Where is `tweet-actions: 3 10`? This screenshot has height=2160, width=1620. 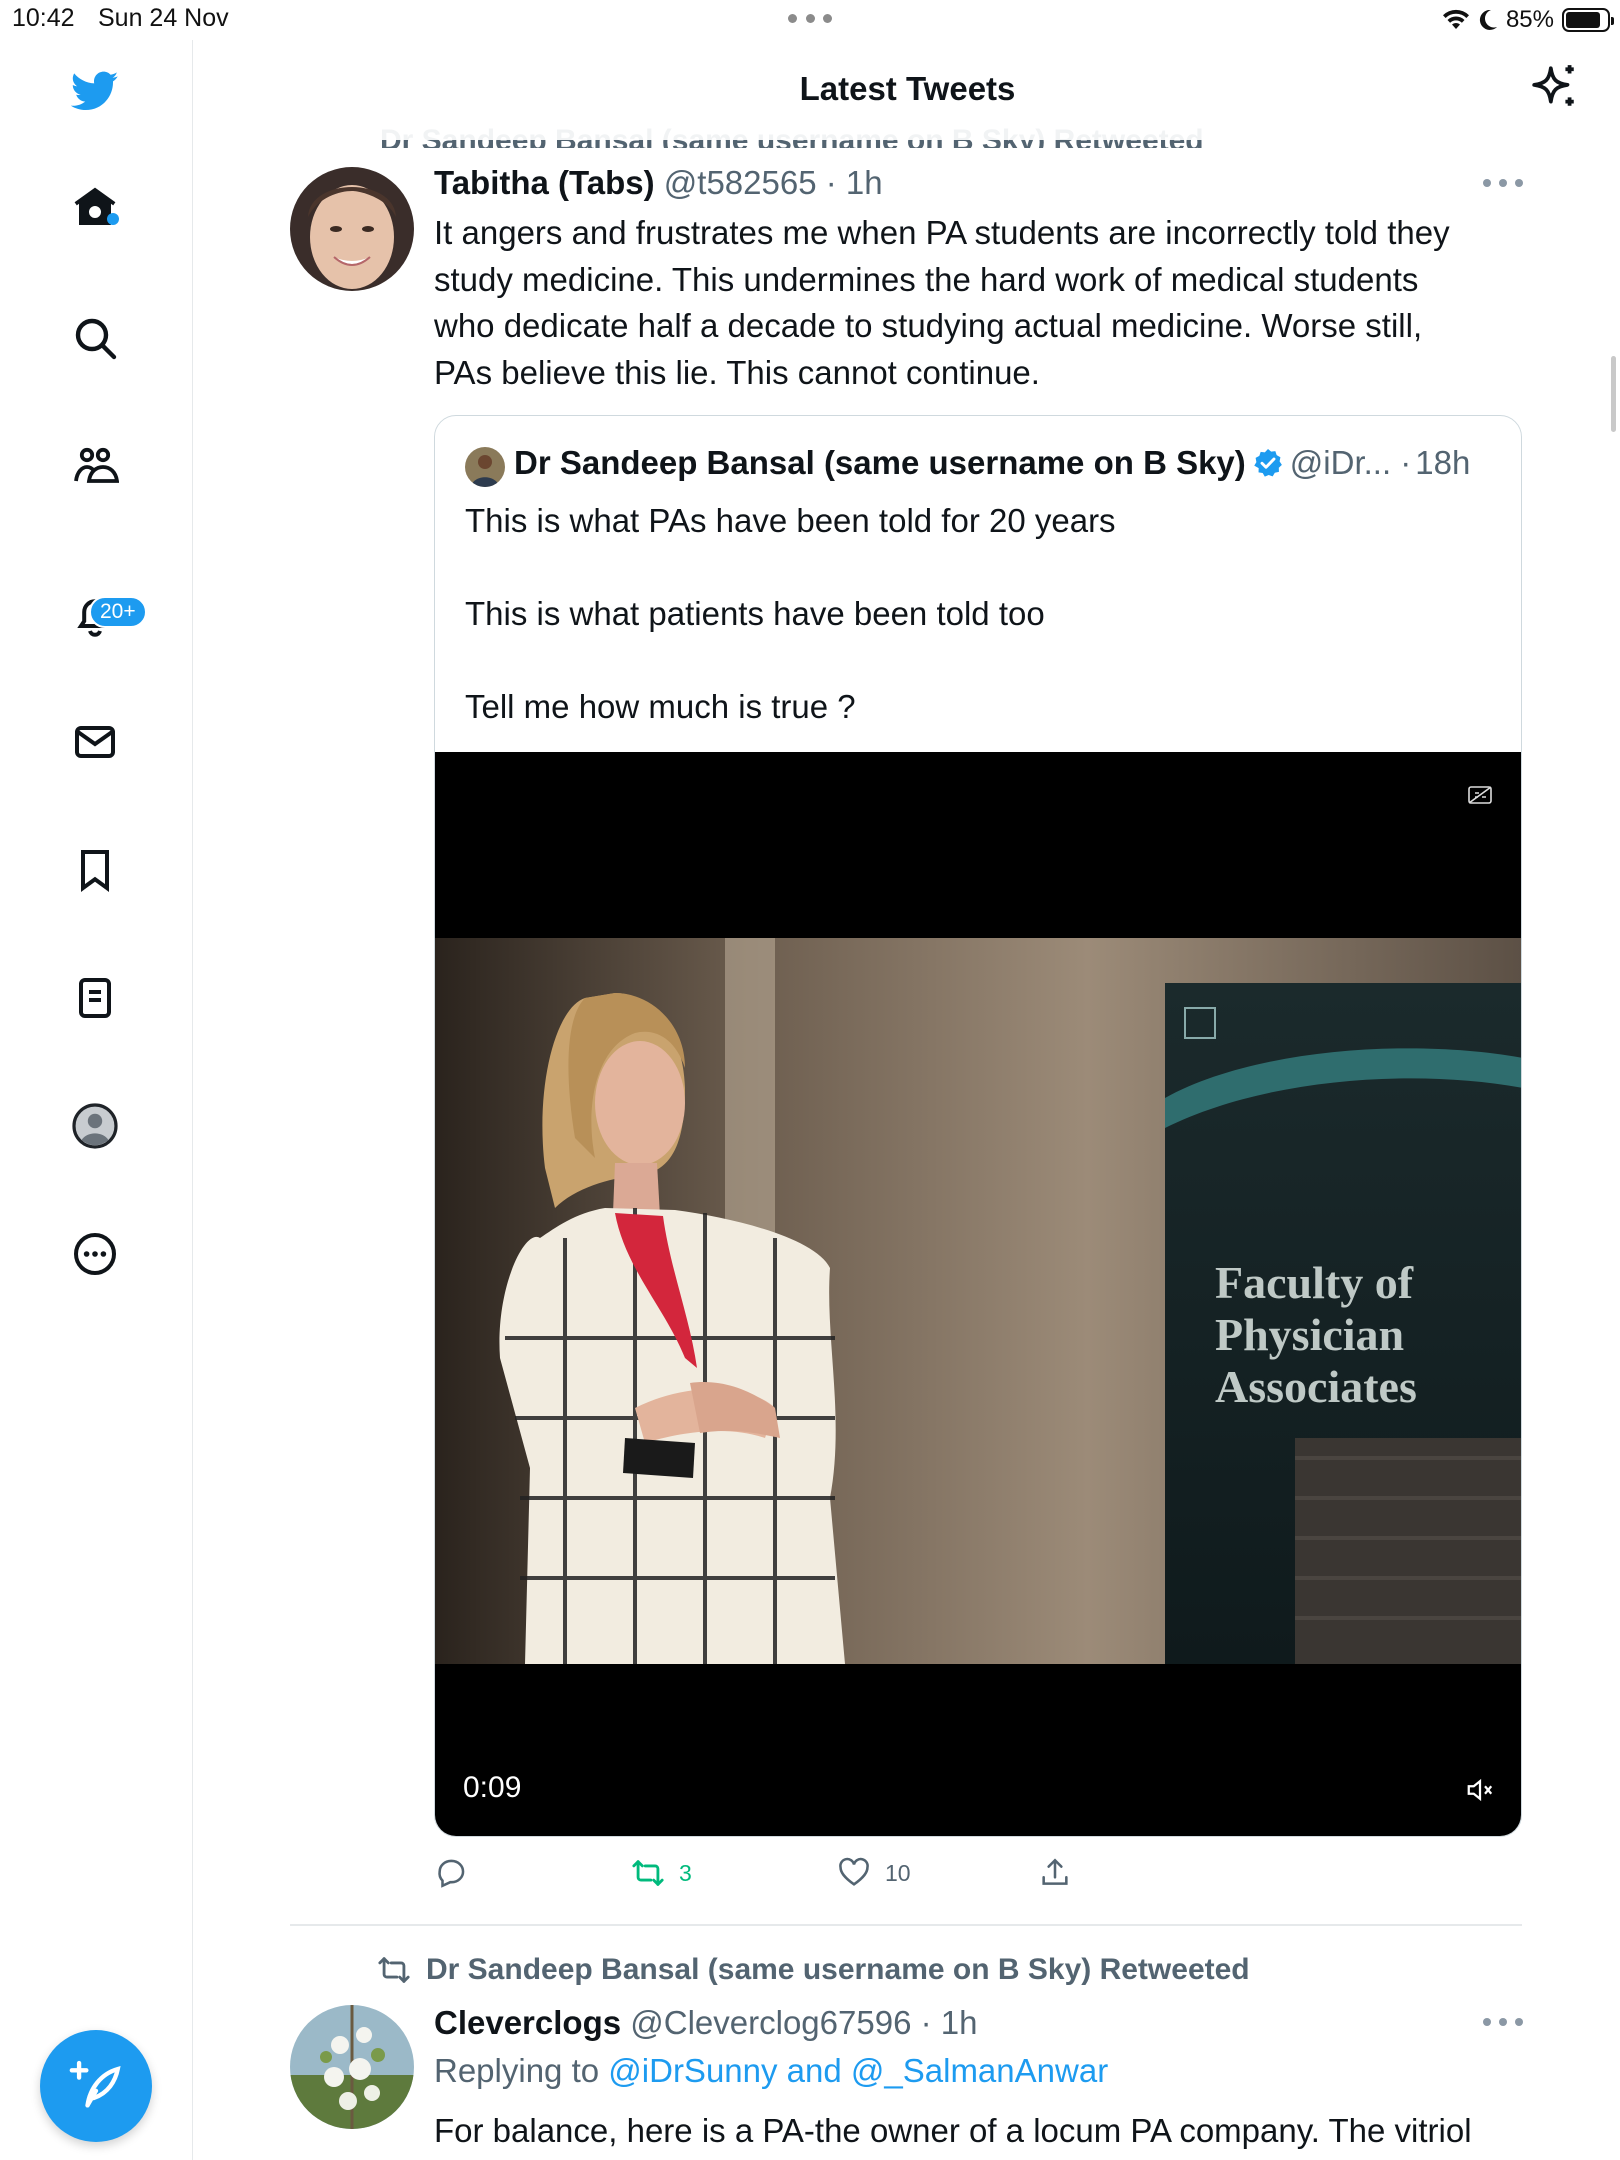 tweet-actions: 3 10 is located at coordinates (784, 1876).